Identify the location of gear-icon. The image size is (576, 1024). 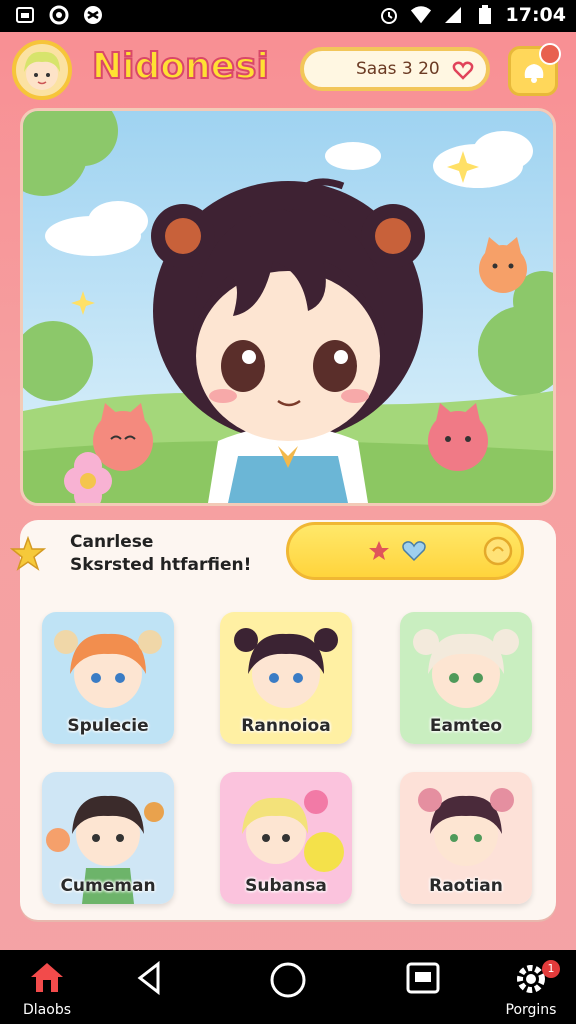
(531, 983).